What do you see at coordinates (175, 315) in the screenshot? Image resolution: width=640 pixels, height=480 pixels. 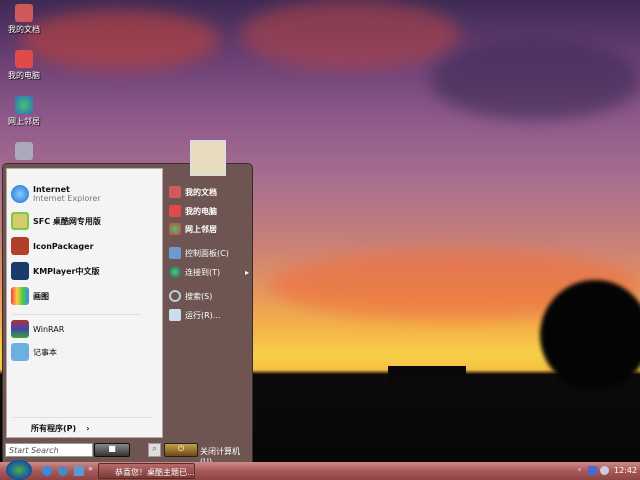 I see `run-icon` at bounding box center [175, 315].